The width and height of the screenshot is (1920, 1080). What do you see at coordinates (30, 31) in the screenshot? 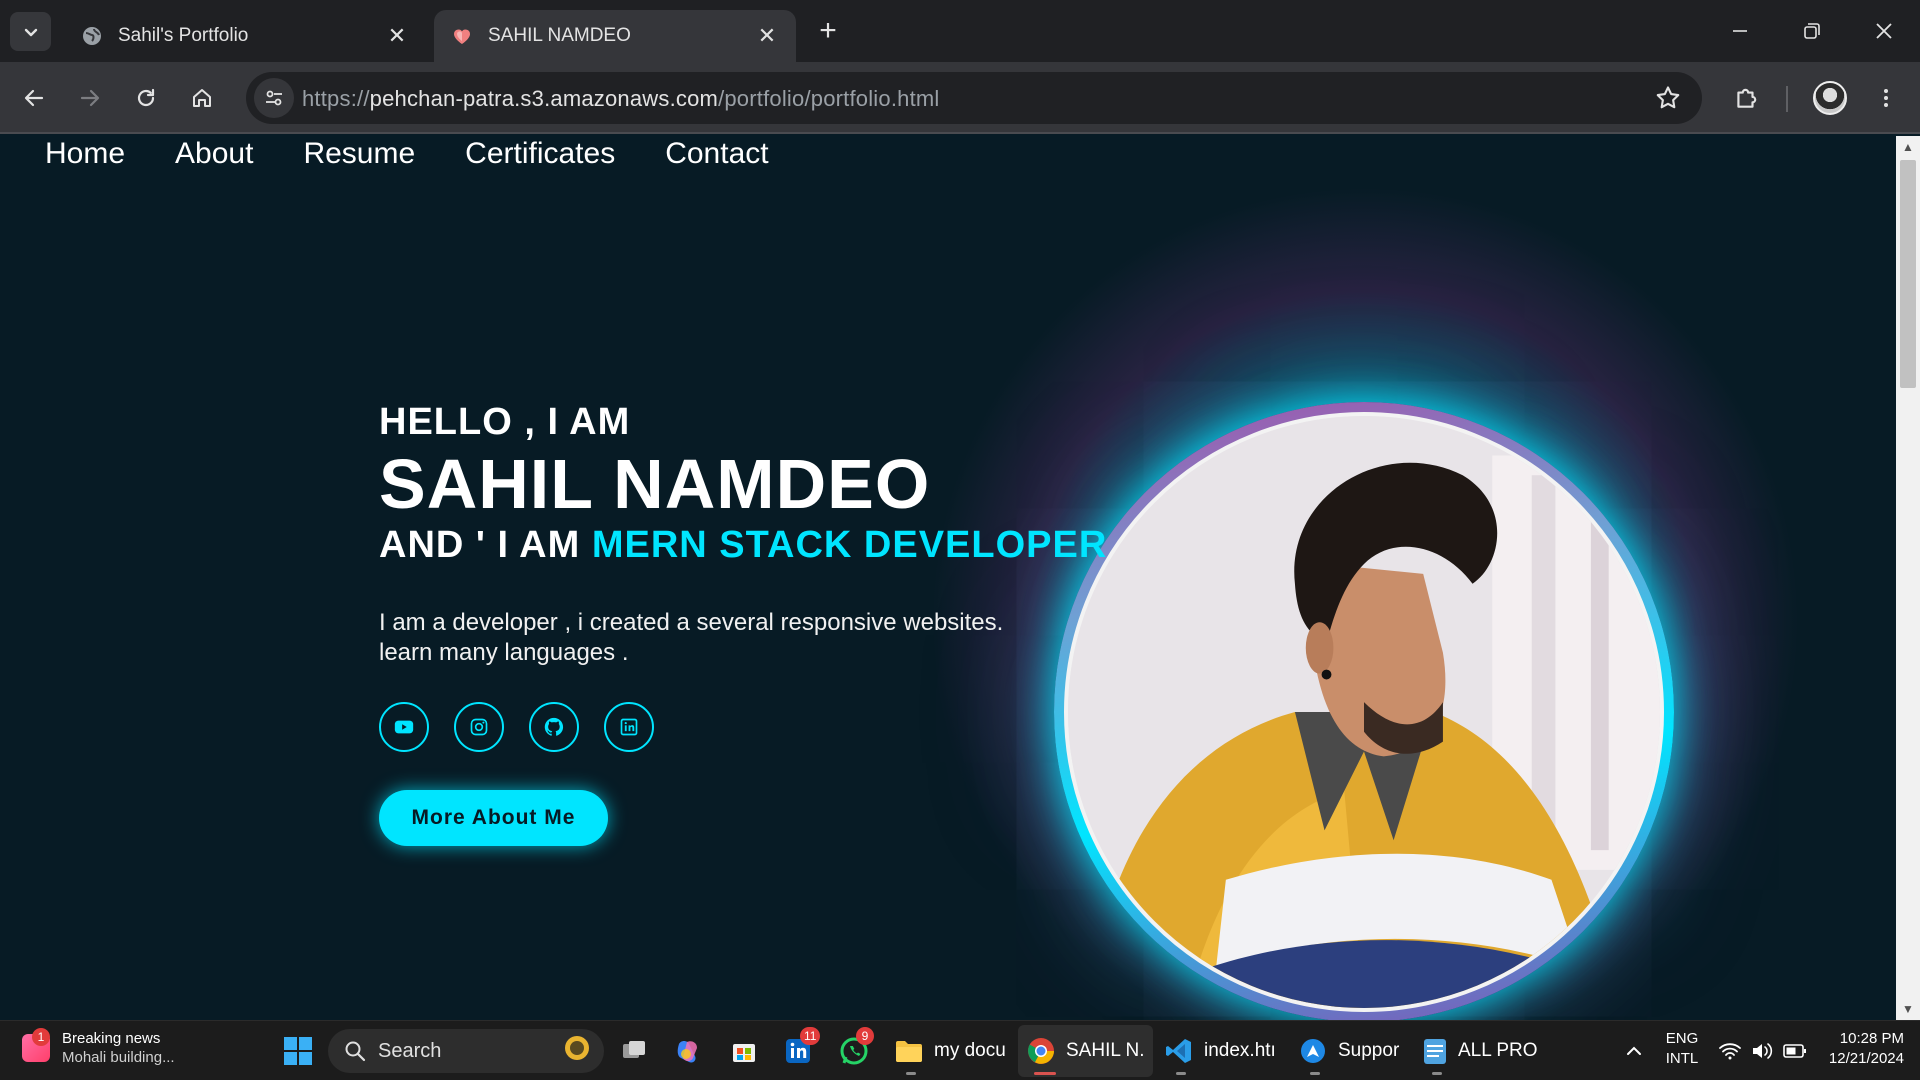
I see `tab-search-button` at bounding box center [30, 31].